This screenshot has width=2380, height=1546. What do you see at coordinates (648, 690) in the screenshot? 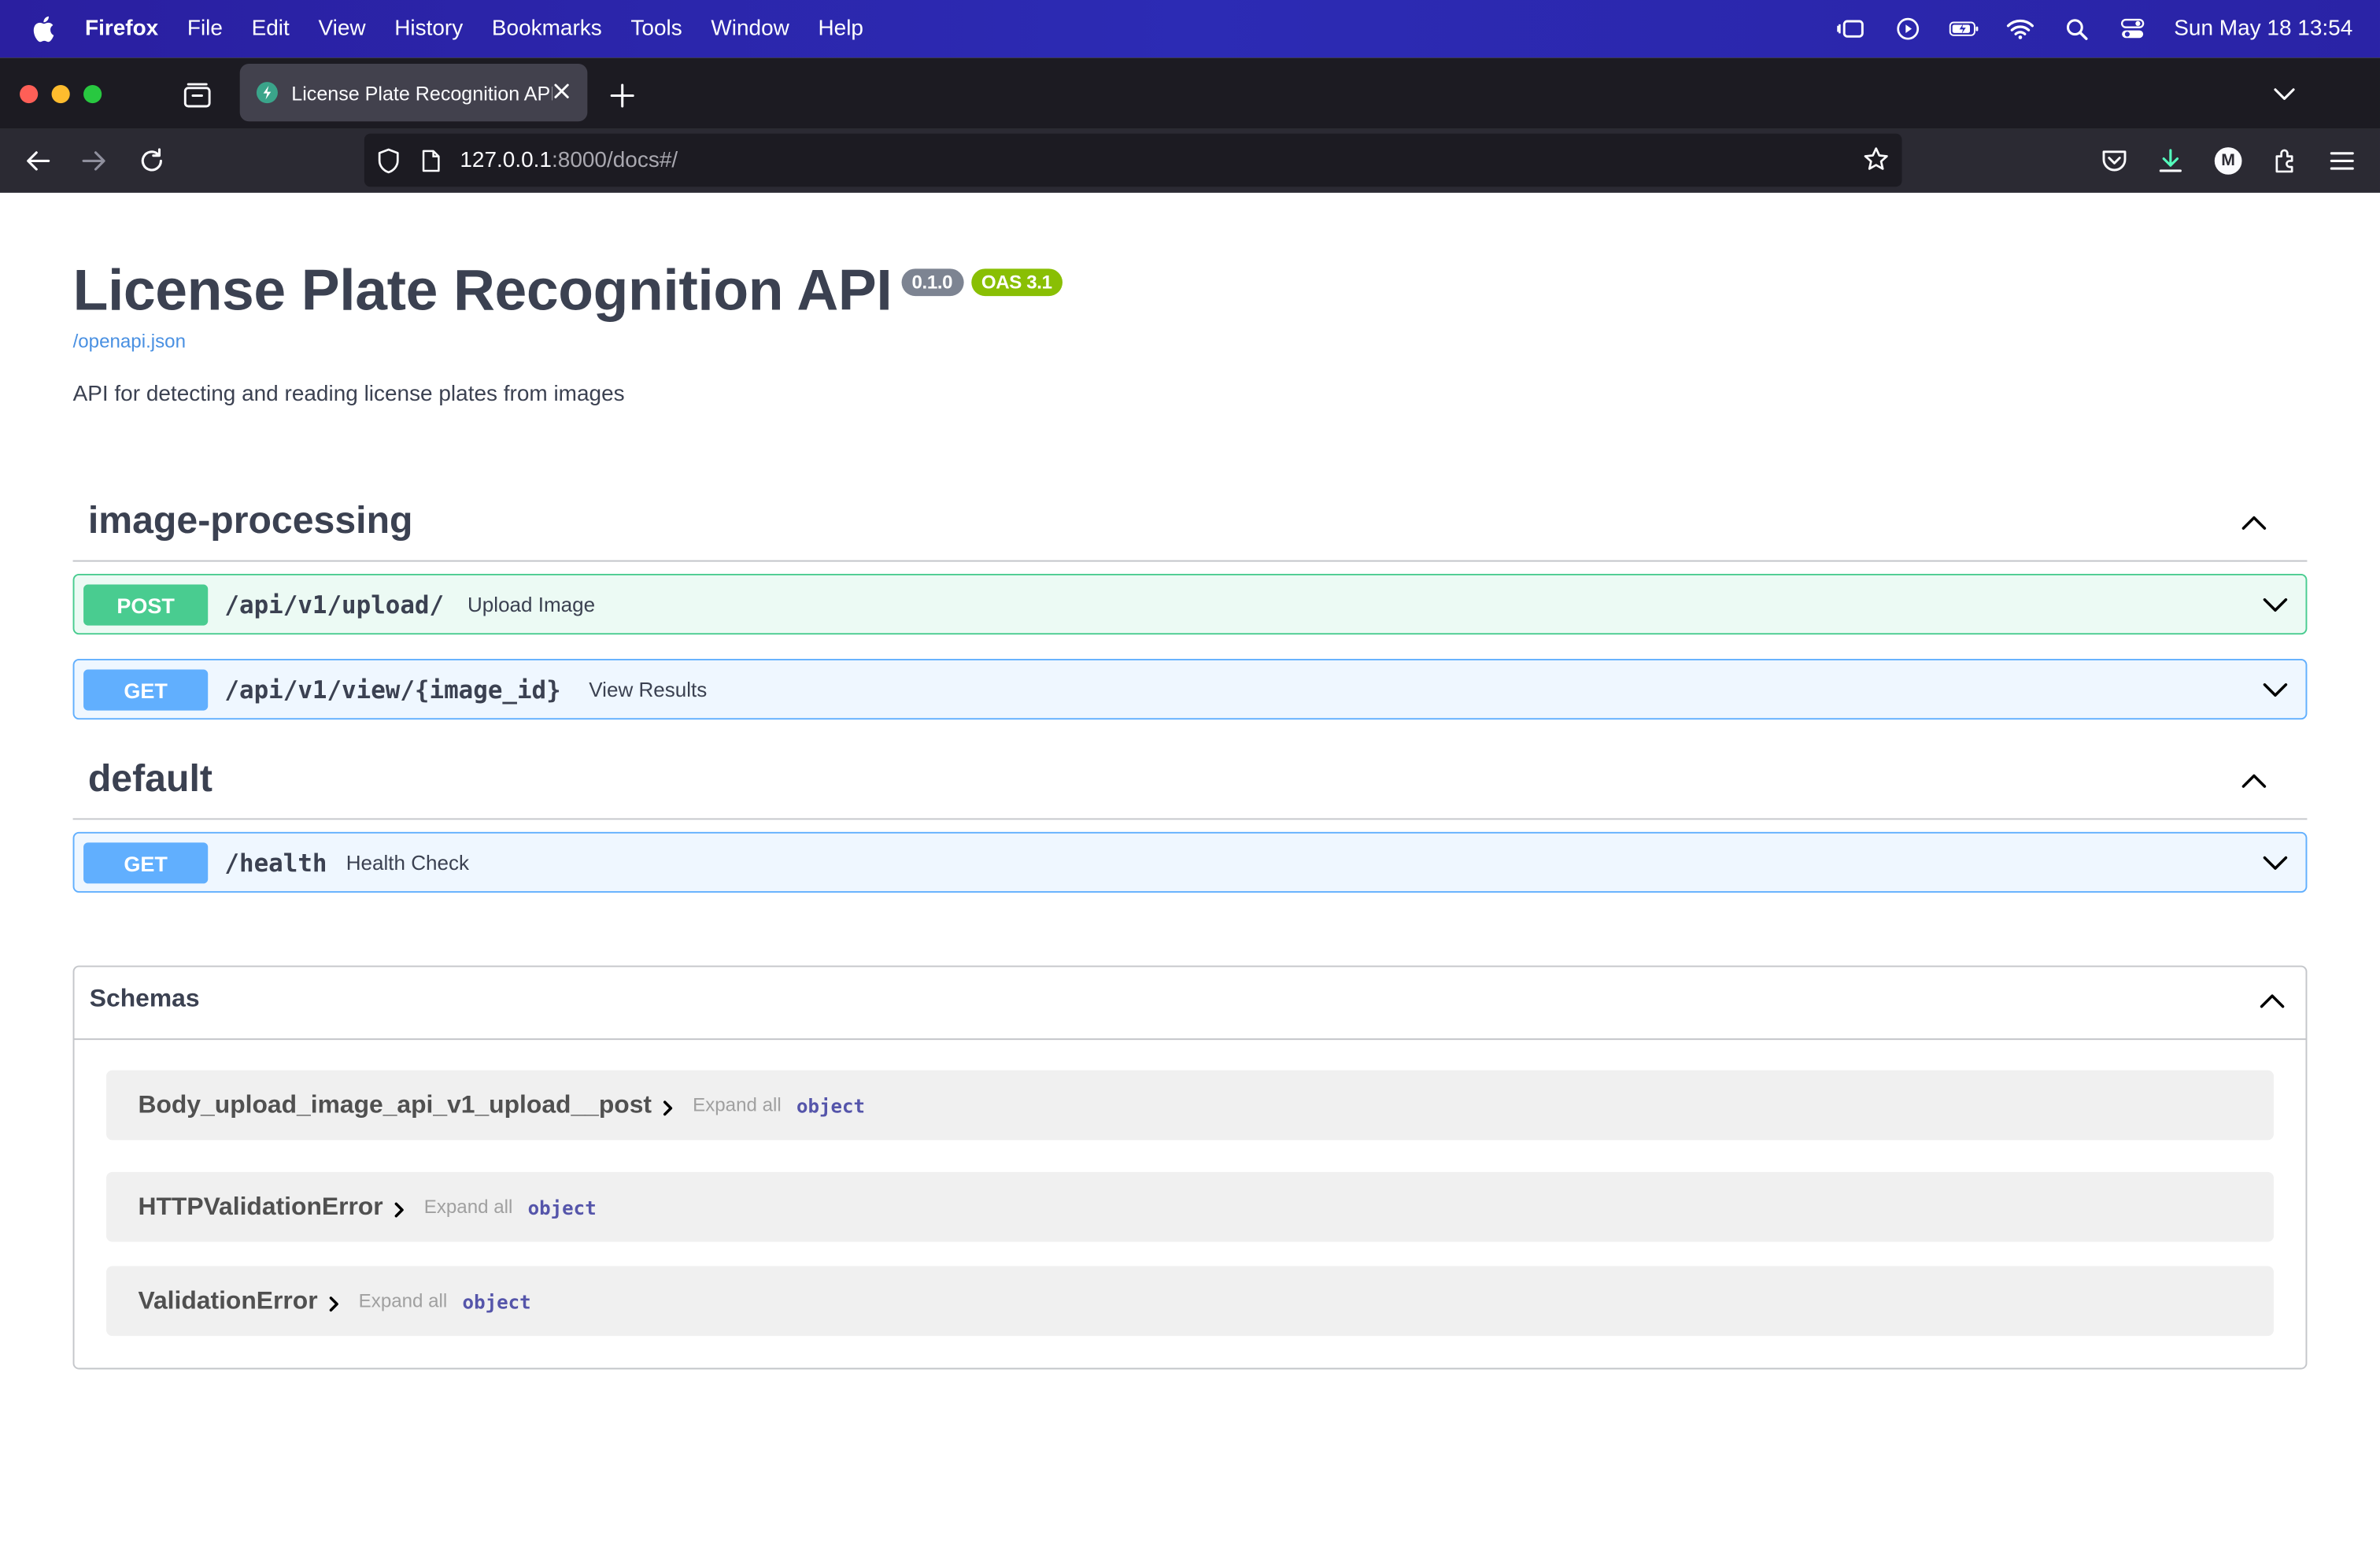
I see `operation-summary: View Results` at bounding box center [648, 690].